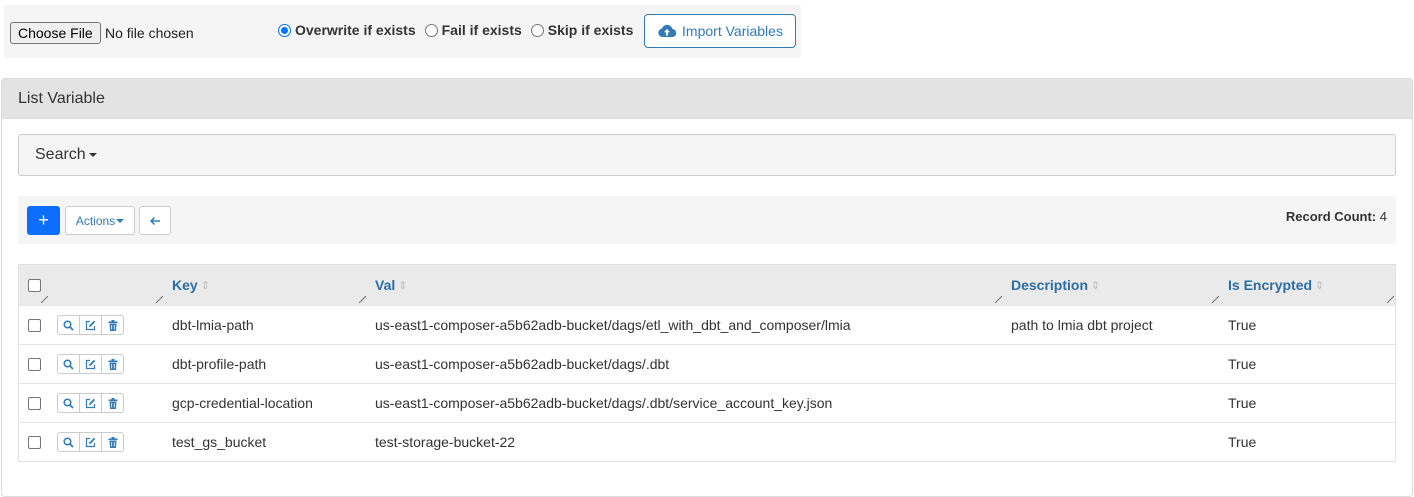 This screenshot has height=497, width=1414. Describe the element at coordinates (707, 155) in the screenshot. I see `search-toggle: Search` at that location.